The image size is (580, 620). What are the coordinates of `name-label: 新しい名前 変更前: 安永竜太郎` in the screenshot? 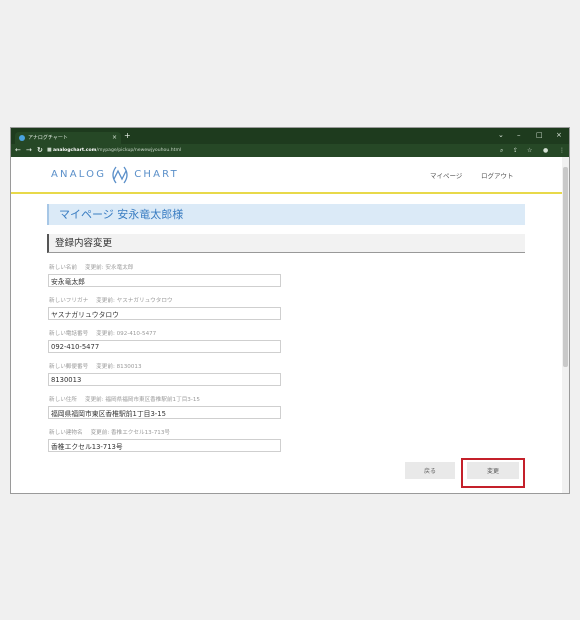 It's located at (91, 268).